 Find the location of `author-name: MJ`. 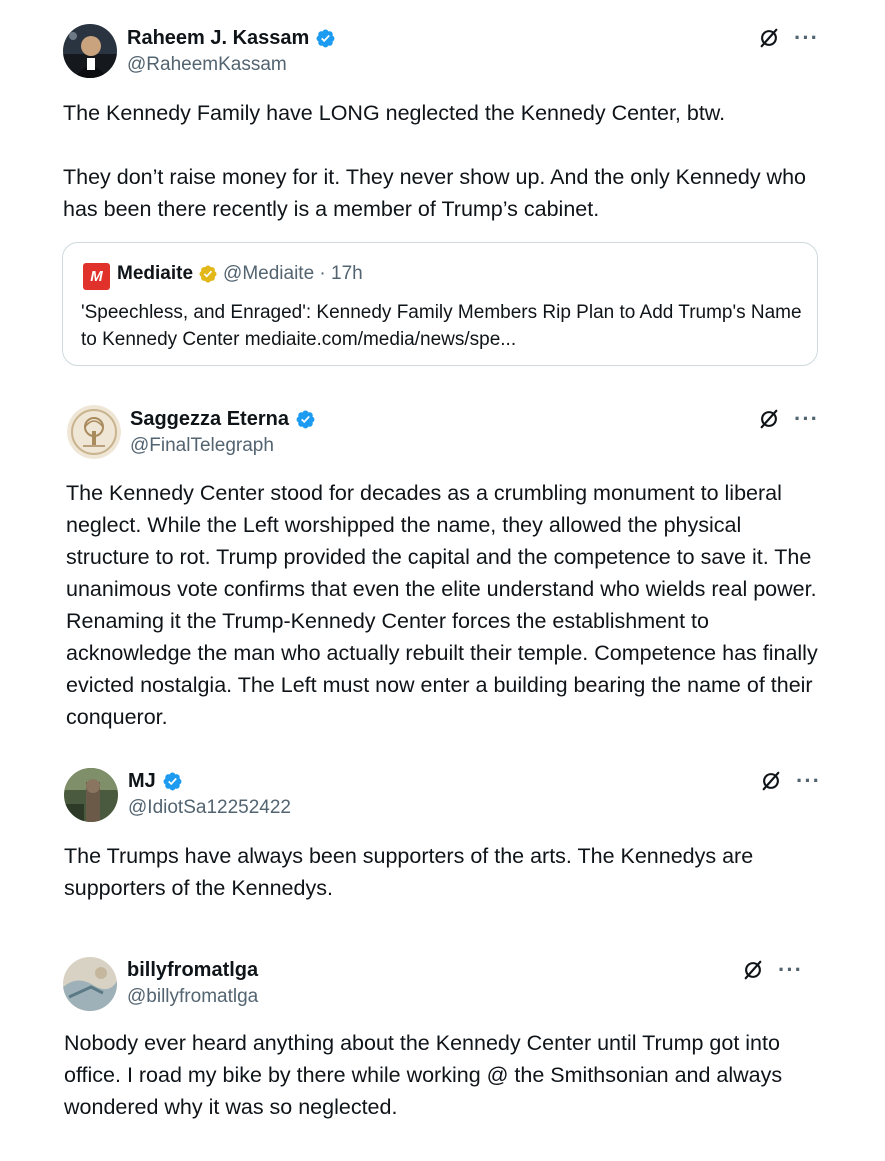

author-name: MJ is located at coordinates (155, 781).